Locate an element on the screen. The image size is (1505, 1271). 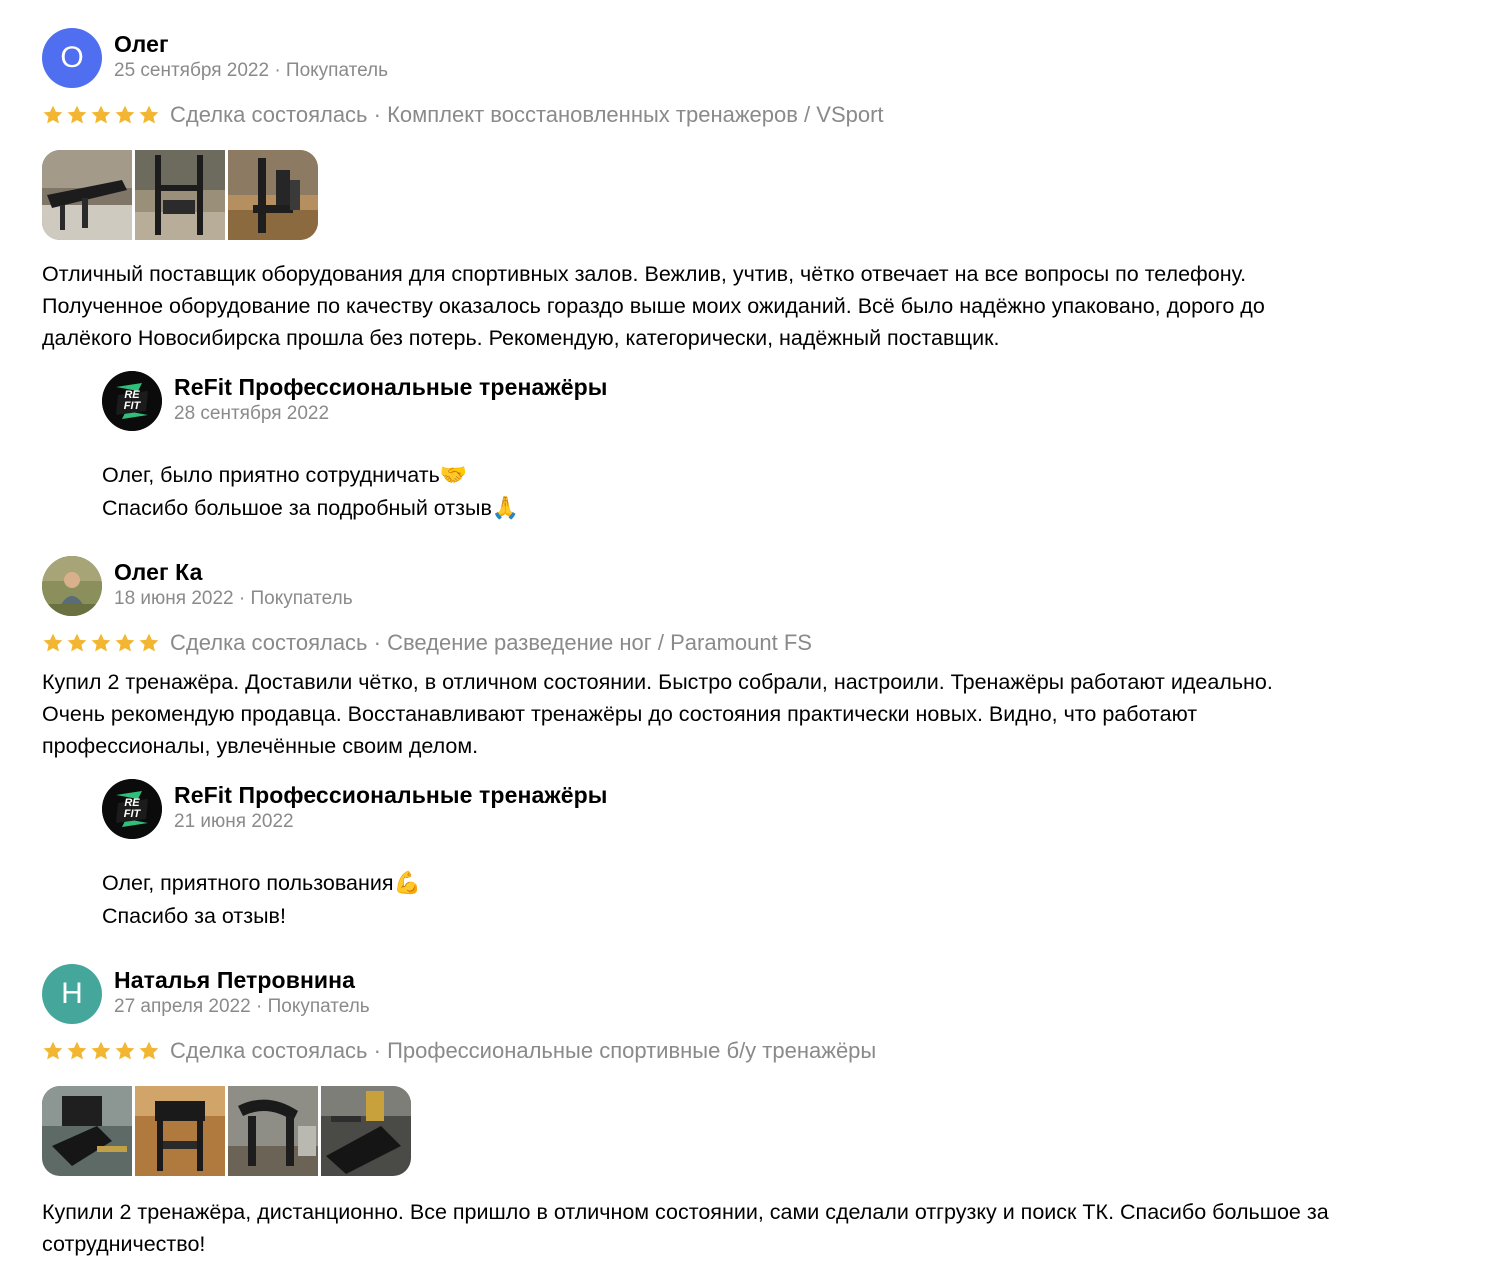
reply-line: Олег, было приятно сотрудничать🤝 is located at coordinates (752, 475).